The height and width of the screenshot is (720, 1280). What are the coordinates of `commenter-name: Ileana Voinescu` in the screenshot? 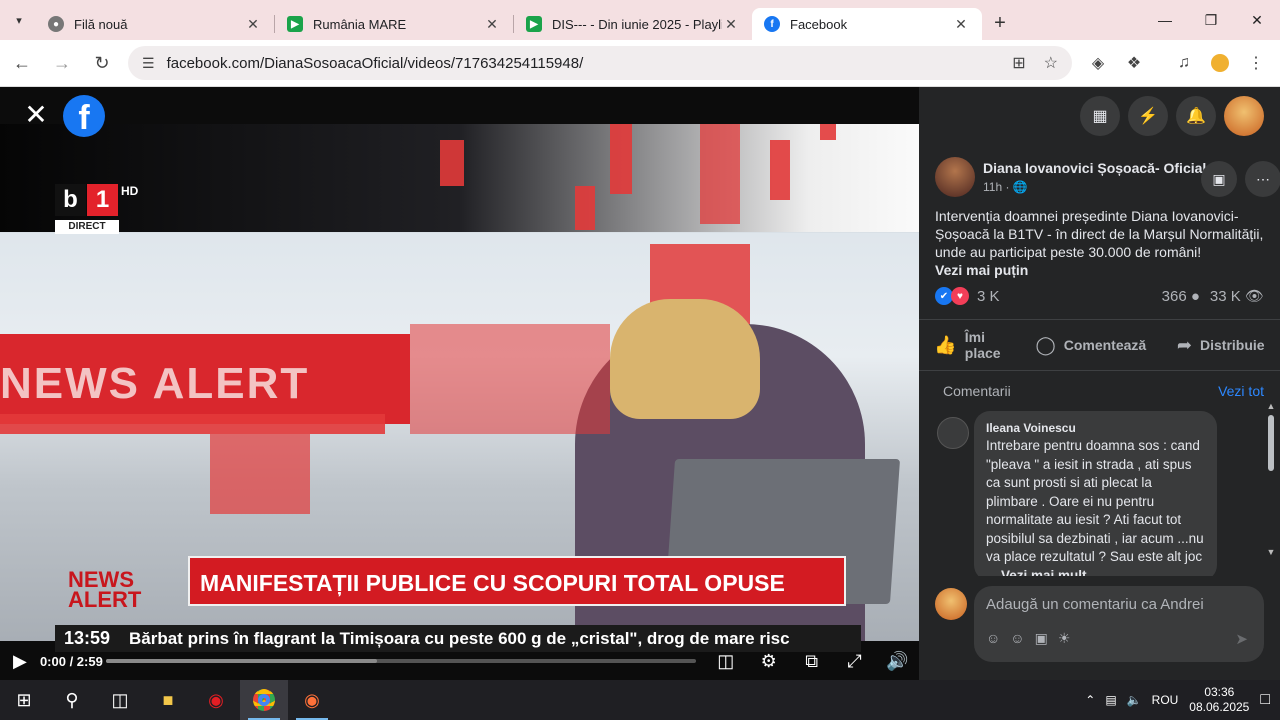 It's located at (1095, 428).